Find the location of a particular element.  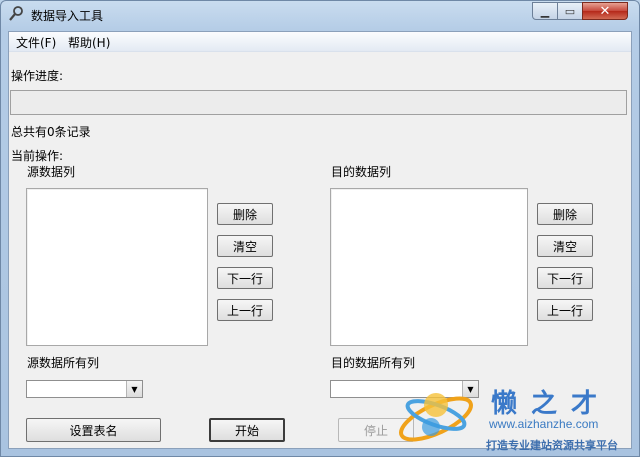

menu-file: 文件(F) is located at coordinates (36, 42).